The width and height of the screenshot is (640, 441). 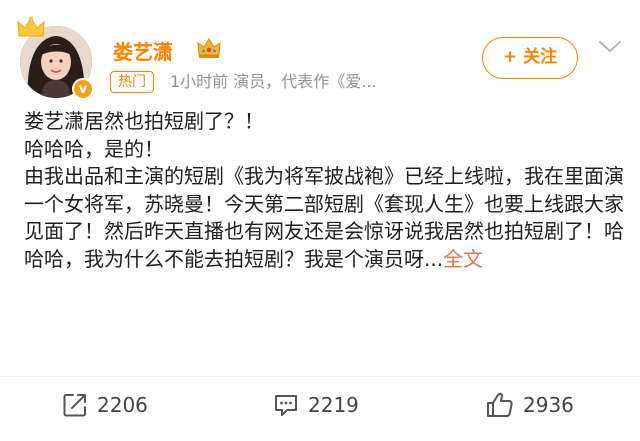 I want to click on expand-full-text-link: 全文, so click(x=463, y=259).